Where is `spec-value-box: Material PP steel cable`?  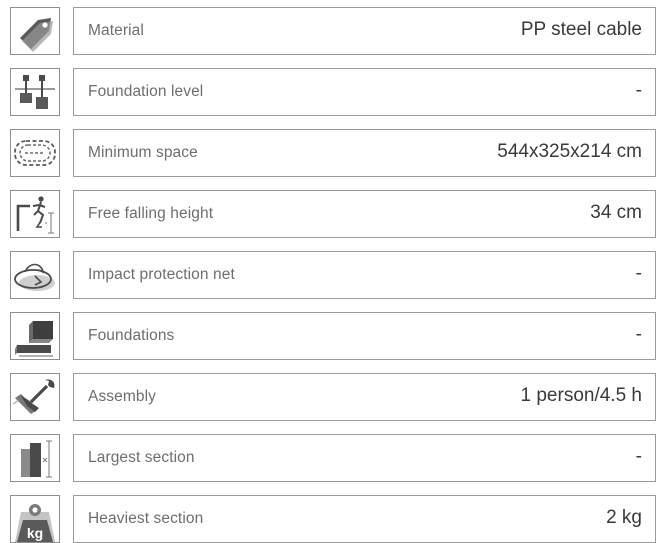
spec-value-box: Material PP steel cable is located at coordinates (364, 31).